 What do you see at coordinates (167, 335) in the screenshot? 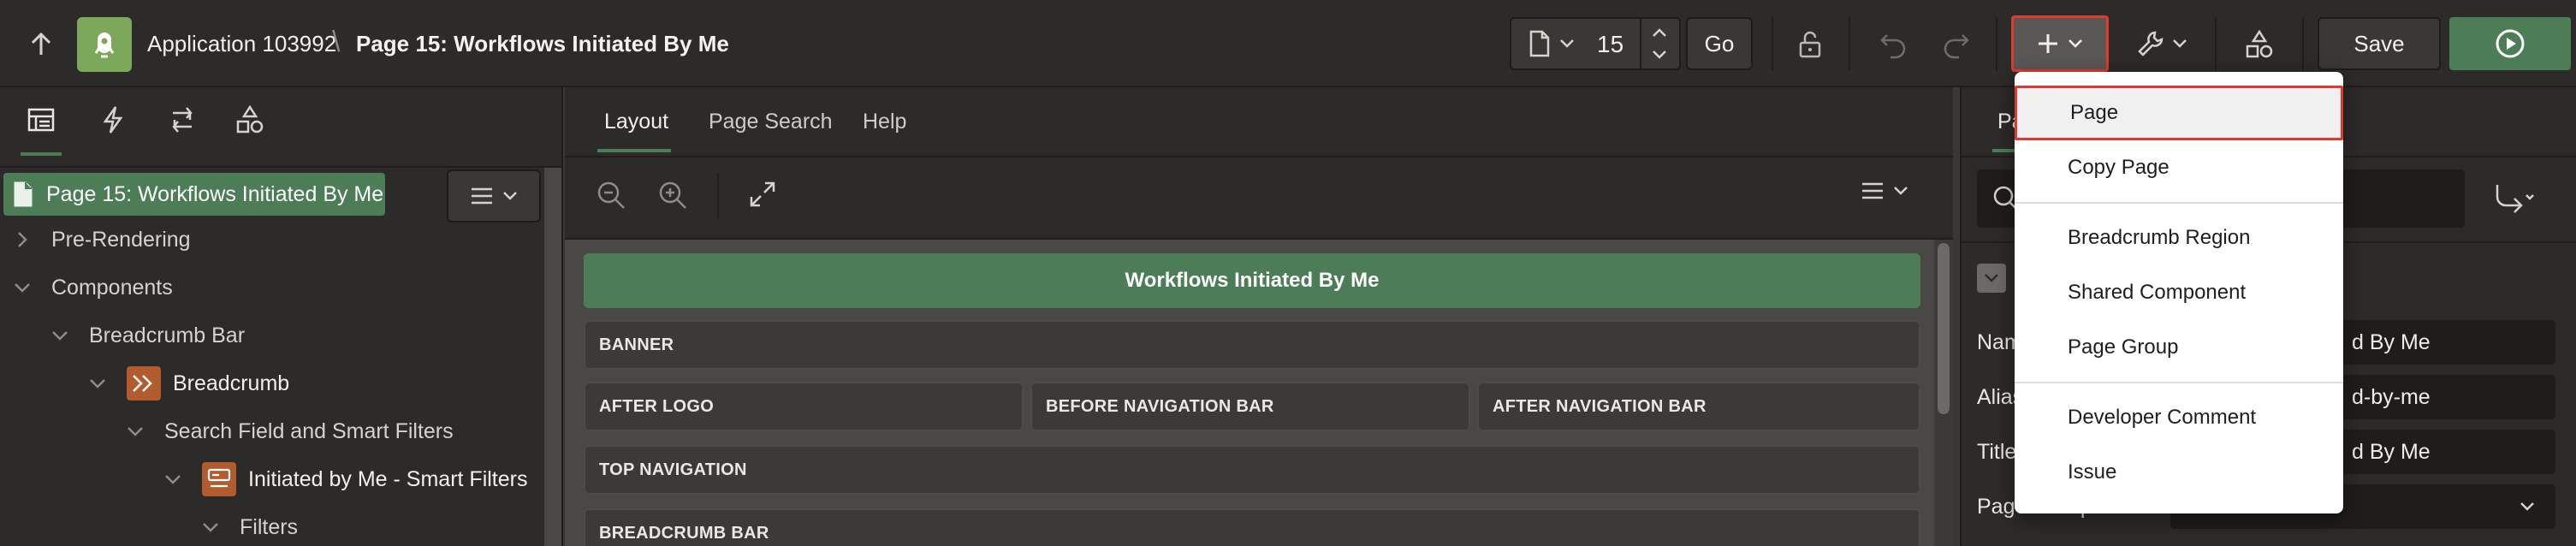
I see `tree-item-label: Breadcrumb Bar` at bounding box center [167, 335].